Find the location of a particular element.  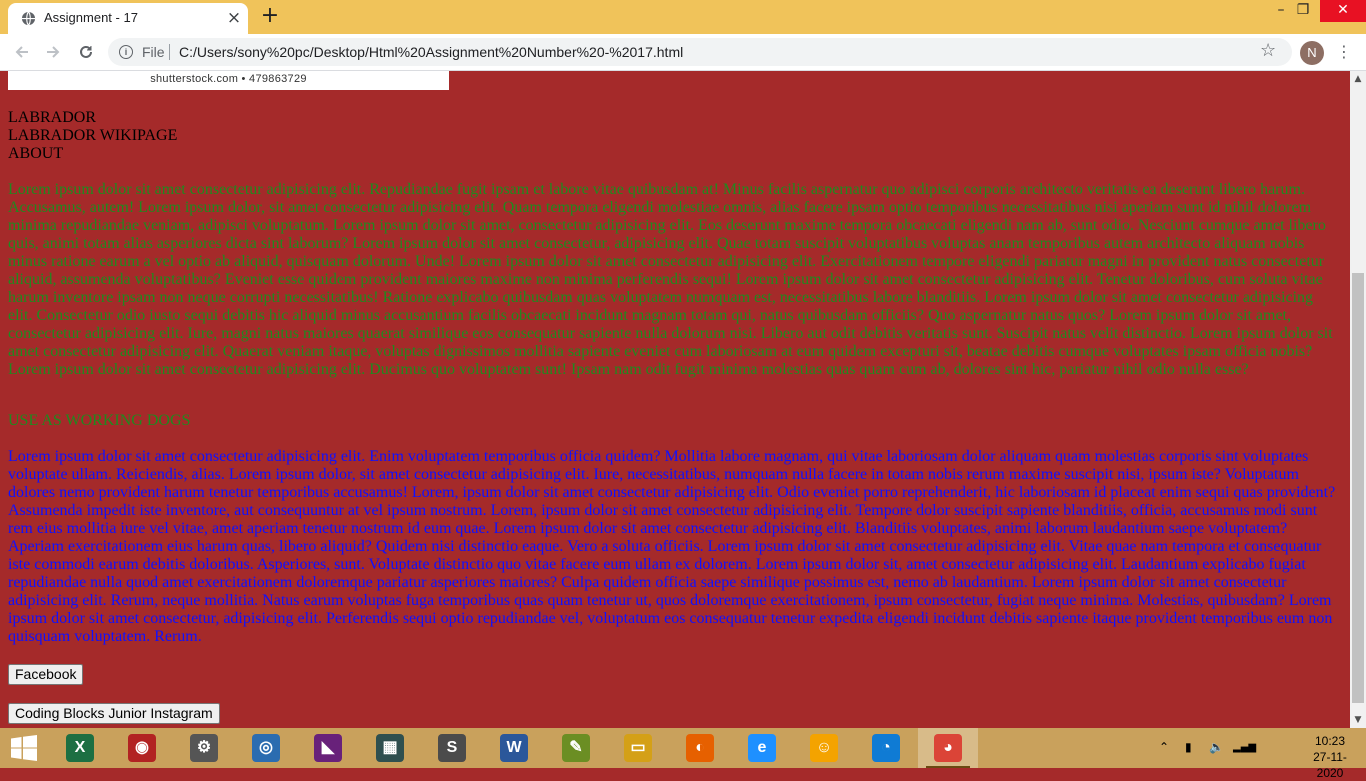

video-icon: ▦ is located at coordinates (390, 748).